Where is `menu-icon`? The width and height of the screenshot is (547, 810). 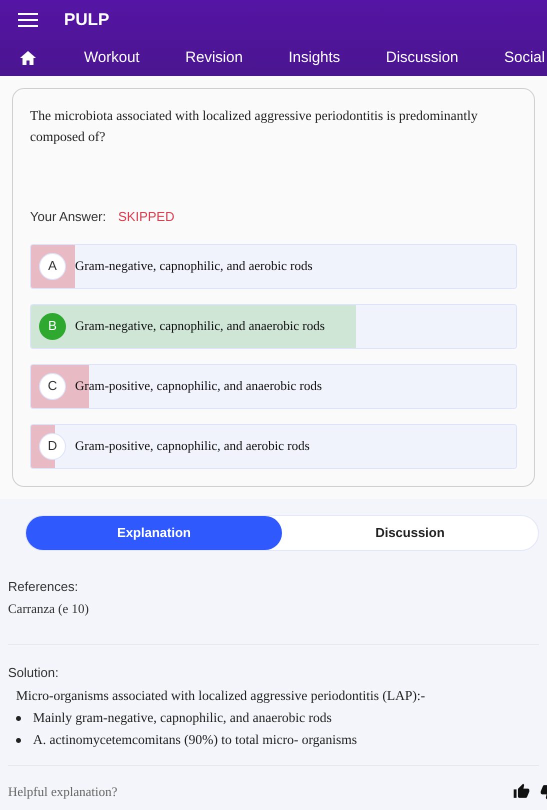
menu-icon is located at coordinates (28, 20).